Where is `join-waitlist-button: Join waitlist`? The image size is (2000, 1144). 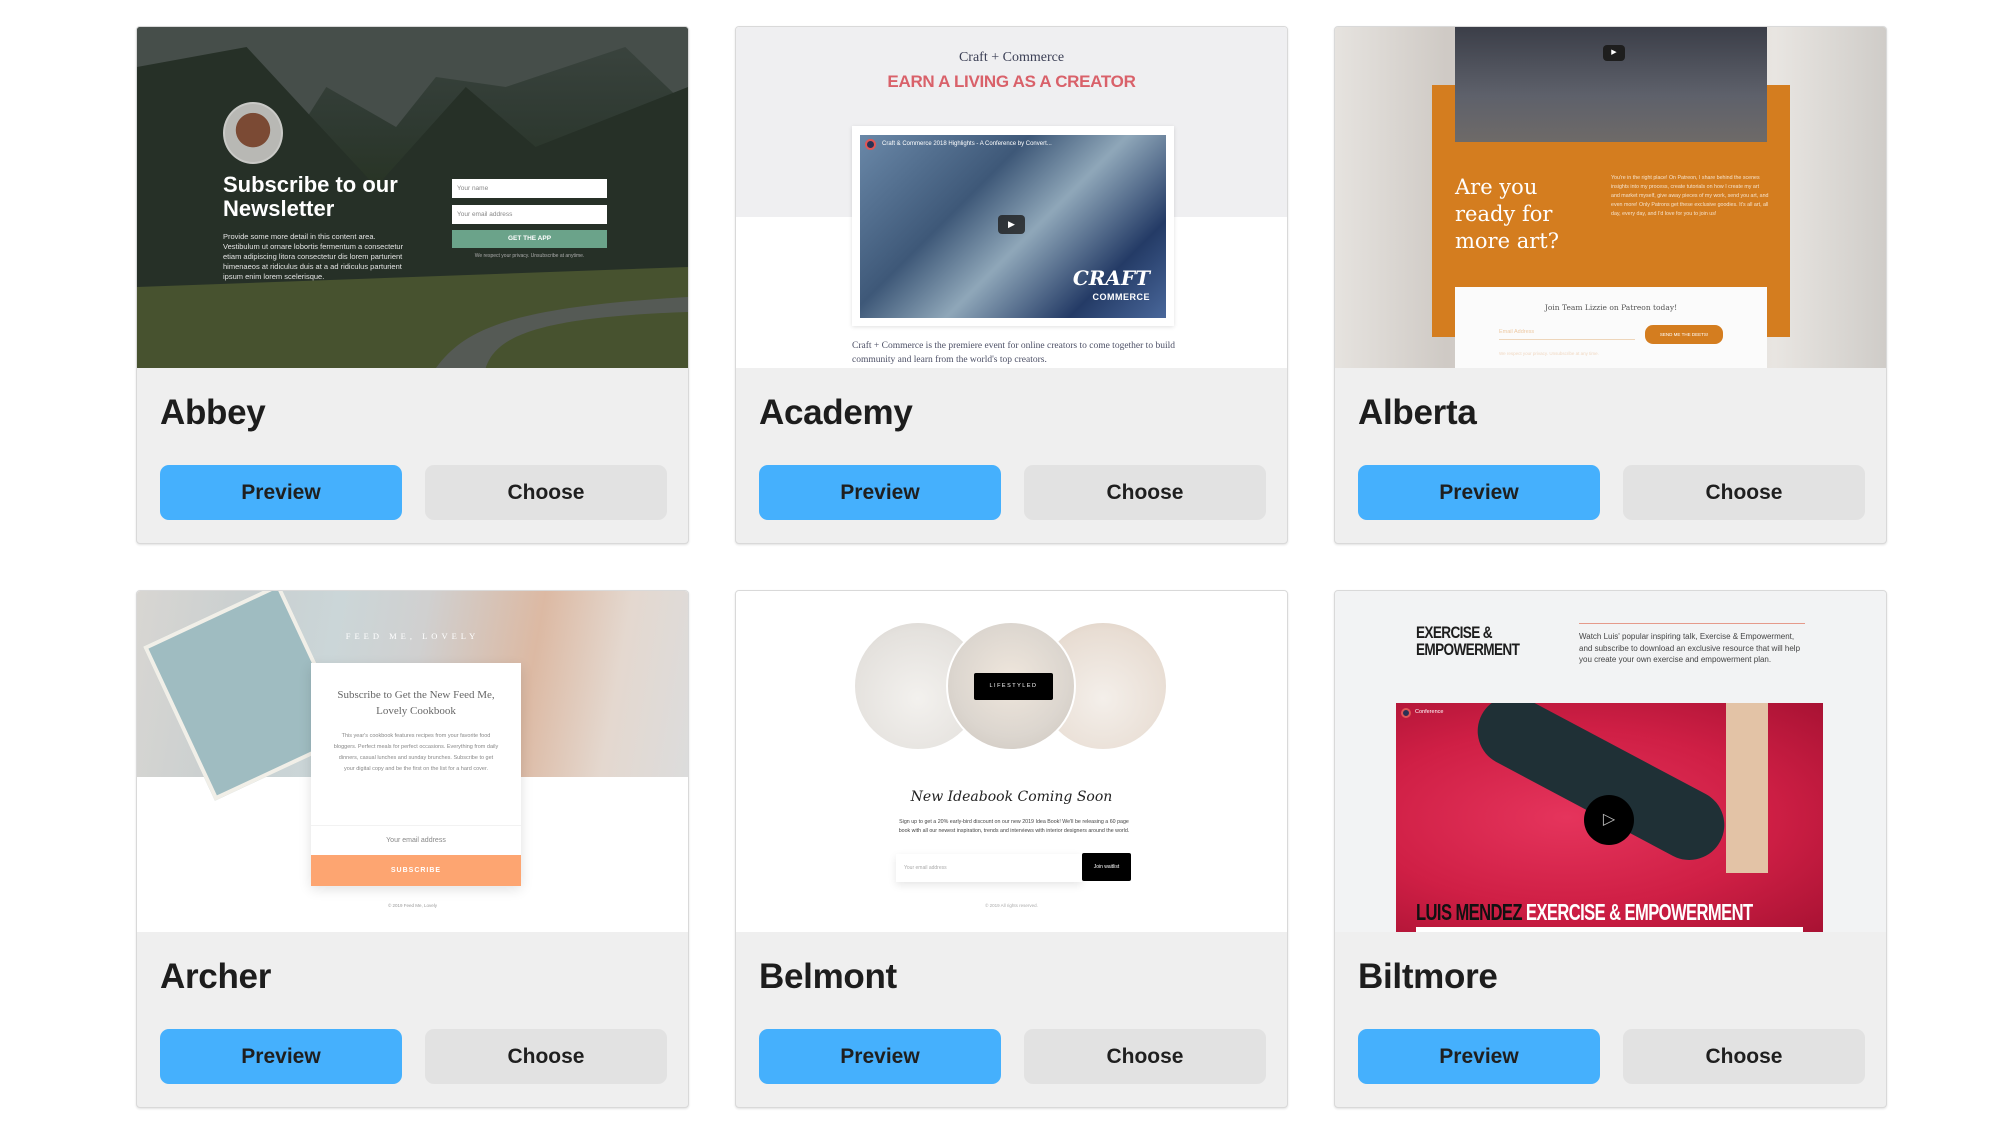 join-waitlist-button: Join waitlist is located at coordinates (1106, 867).